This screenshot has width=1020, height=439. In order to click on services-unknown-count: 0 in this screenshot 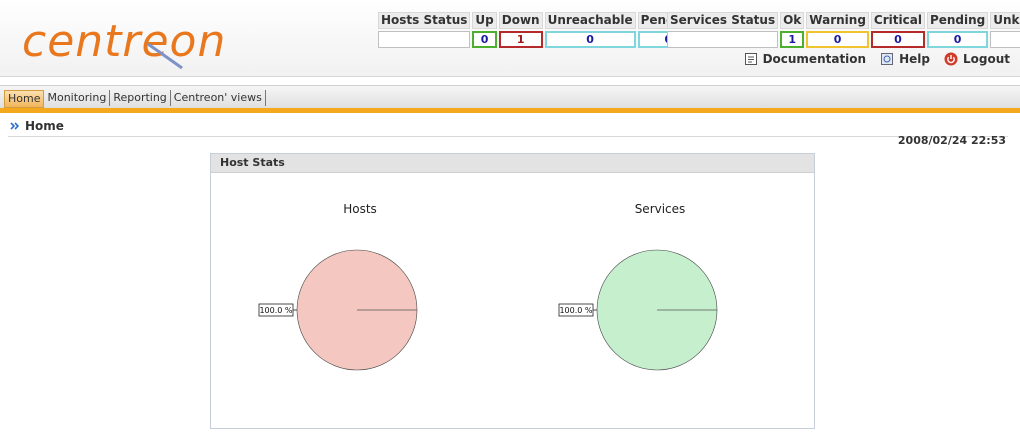, I will do `click(1005, 39)`.